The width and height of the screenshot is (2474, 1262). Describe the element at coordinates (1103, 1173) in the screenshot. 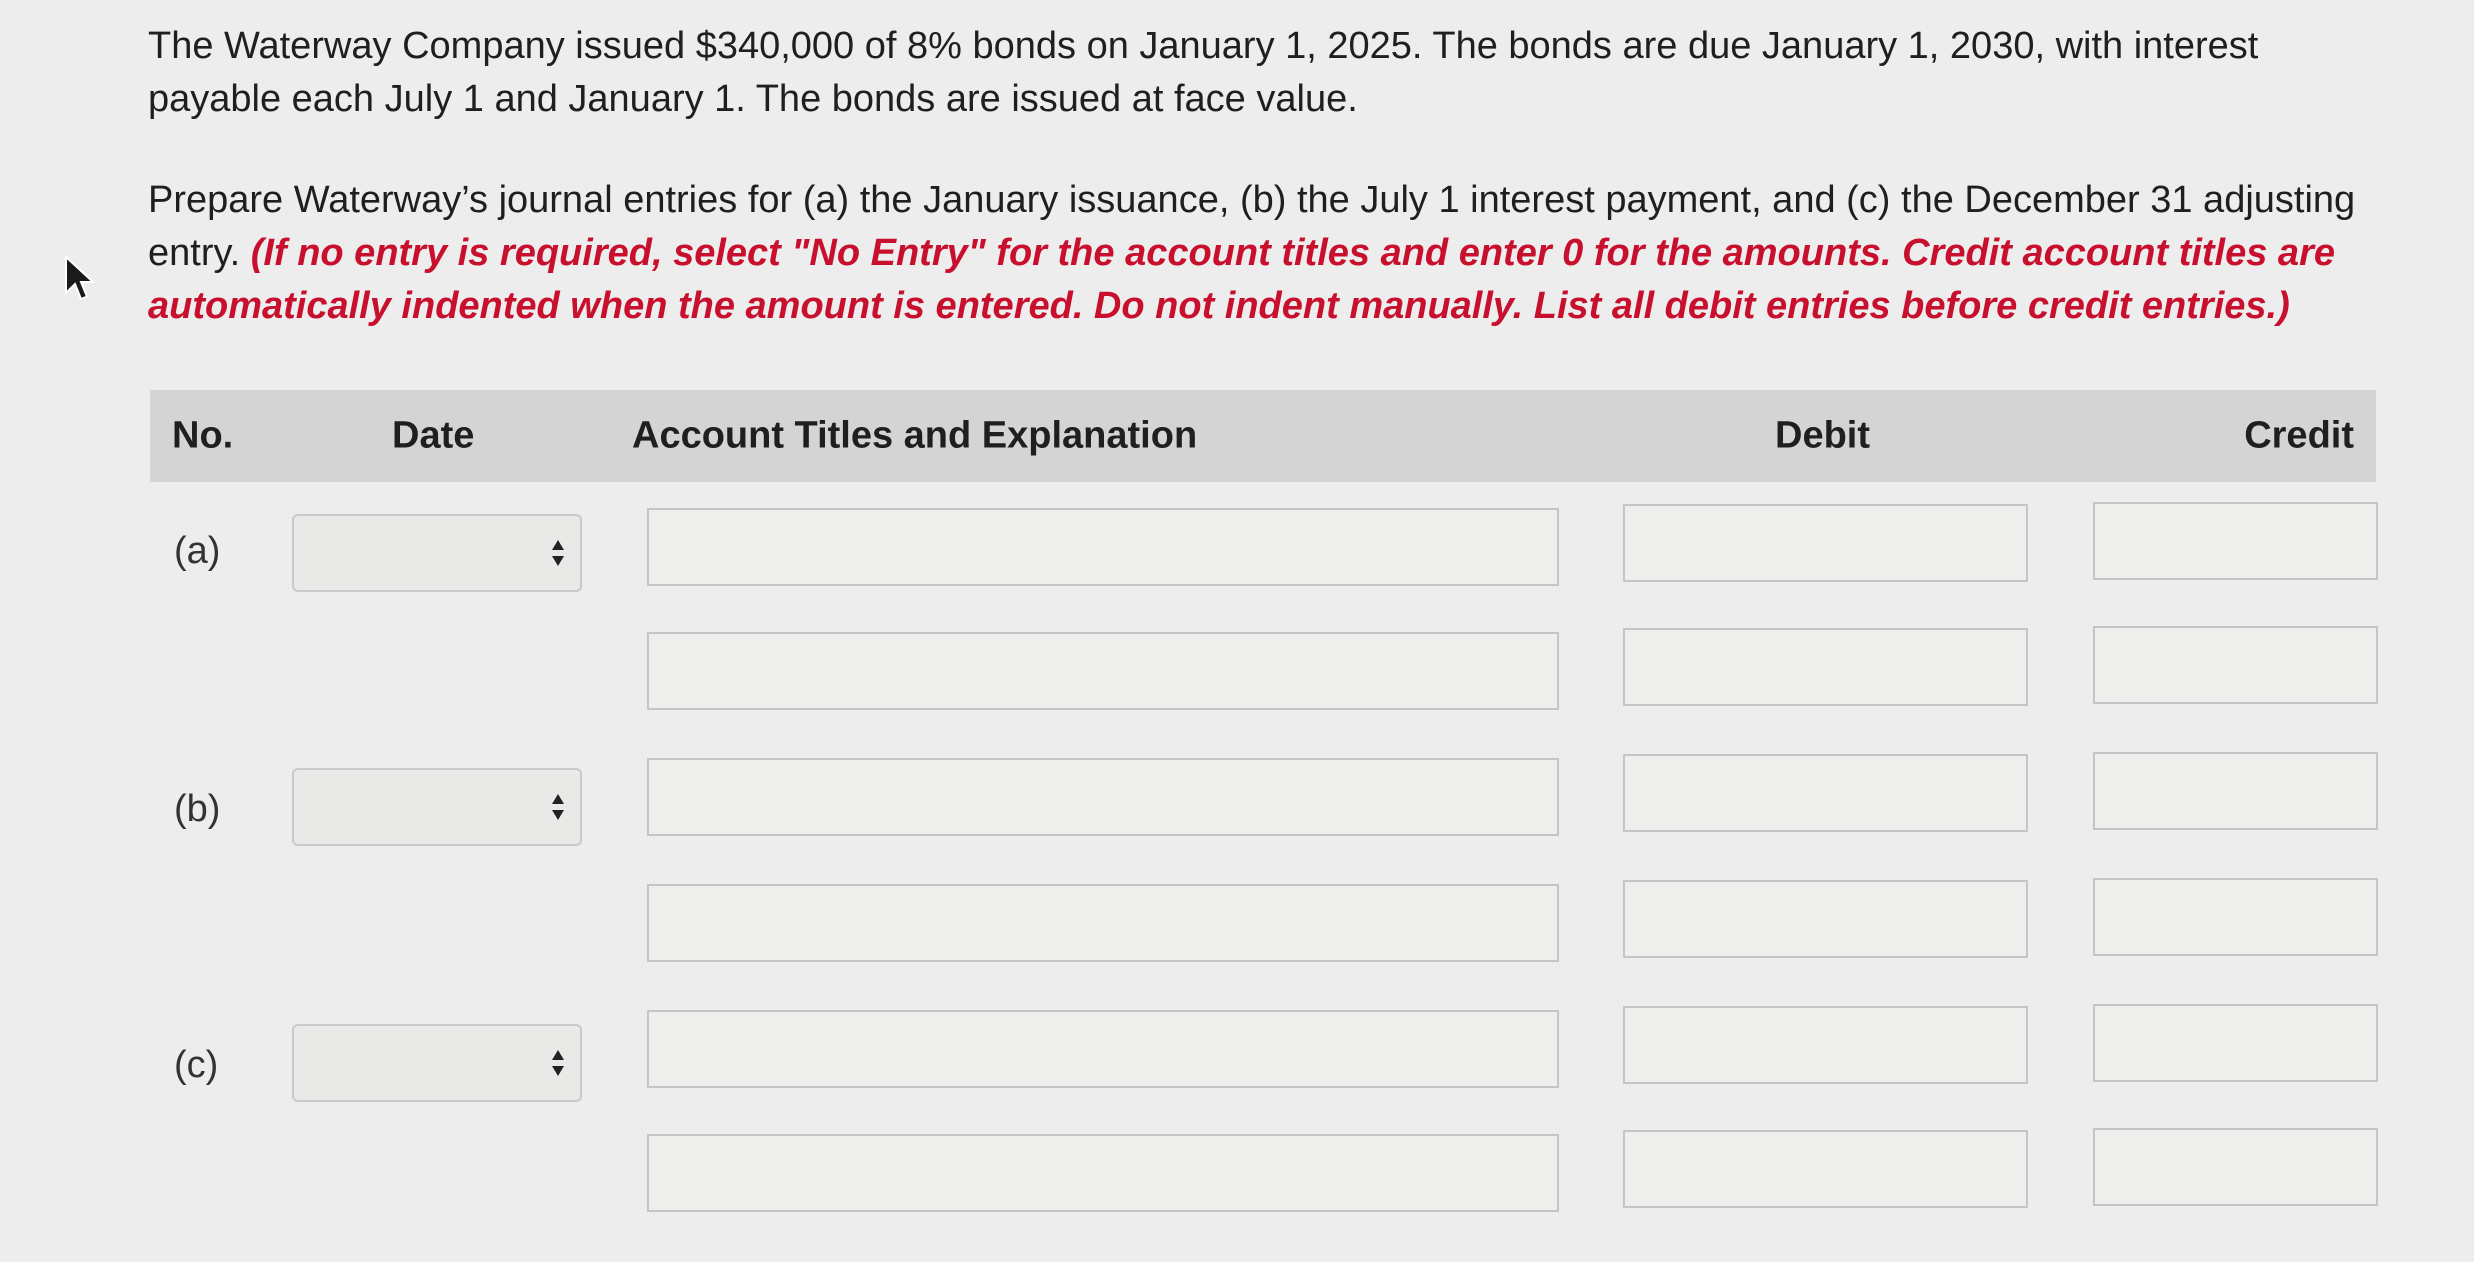

I see `account-field-c2` at that location.